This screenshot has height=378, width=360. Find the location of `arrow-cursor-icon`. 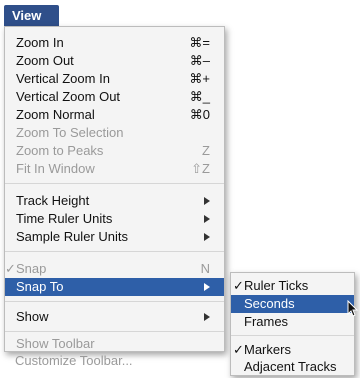

arrow-cursor-icon is located at coordinates (353, 308).